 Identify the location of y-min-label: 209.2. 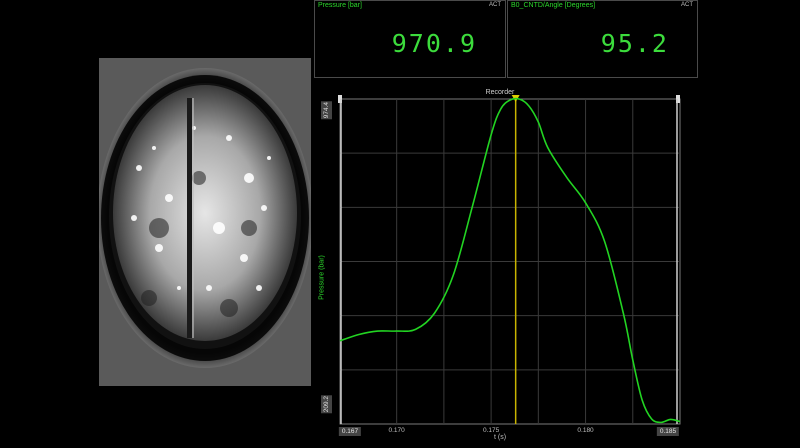
(326, 404).